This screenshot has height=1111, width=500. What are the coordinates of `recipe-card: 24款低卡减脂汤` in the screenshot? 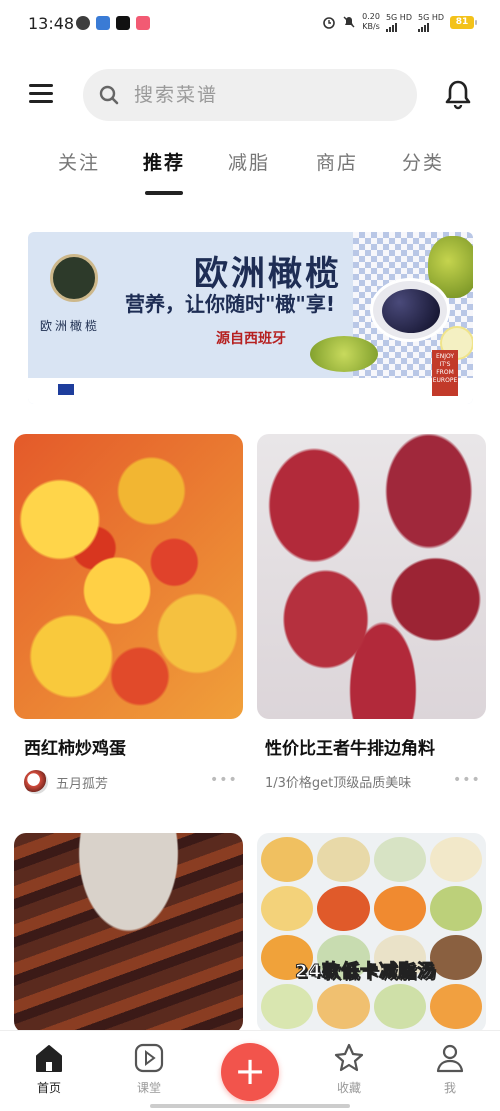 It's located at (371, 933).